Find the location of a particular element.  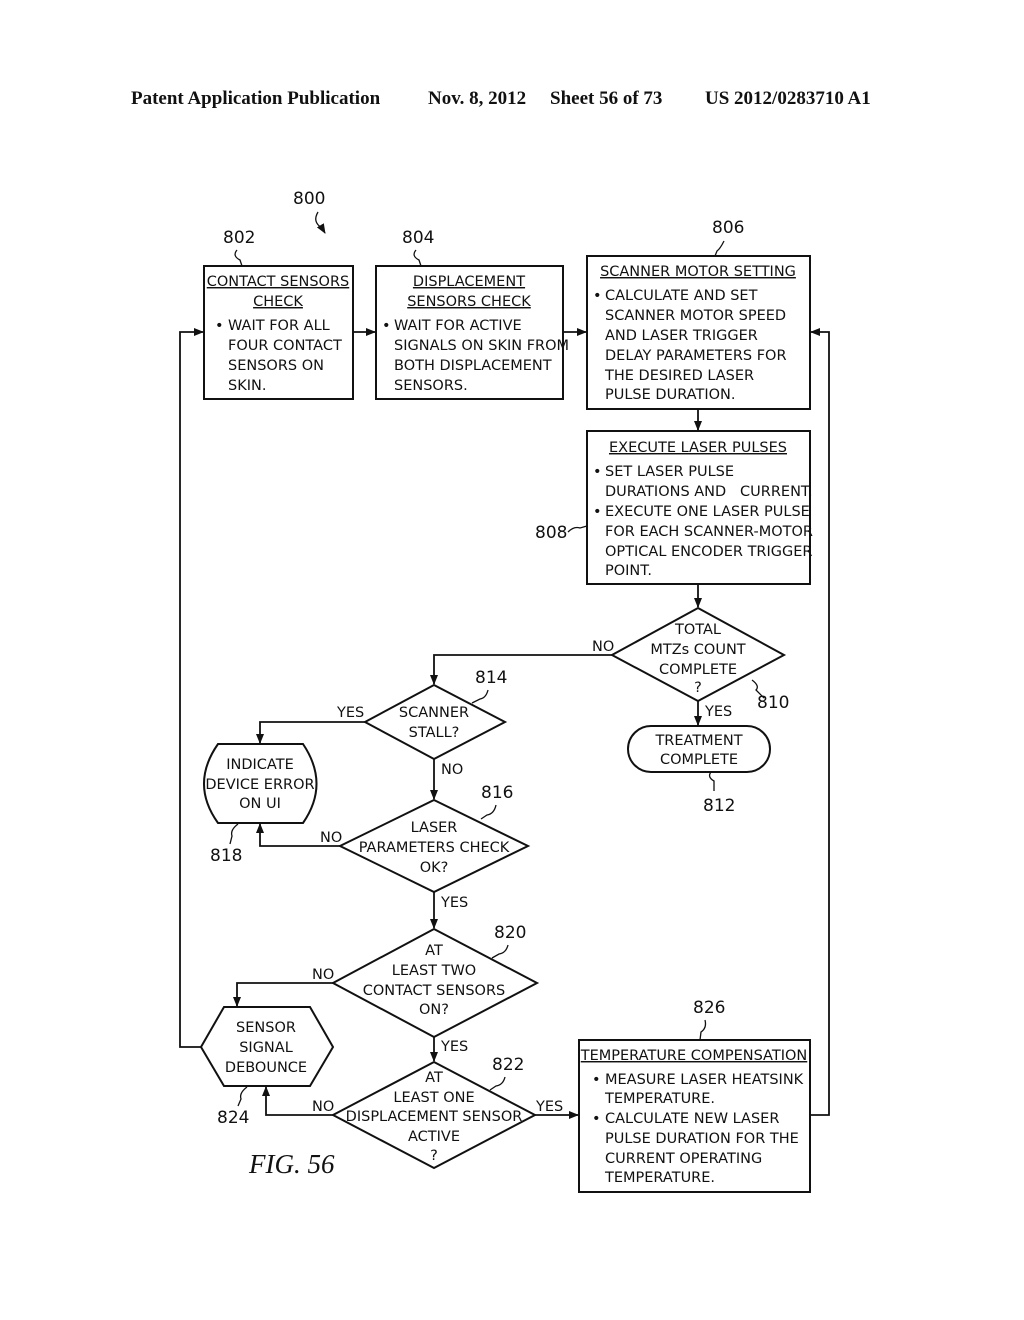

node-text: DEVICE ERROR is located at coordinates (259, 785).